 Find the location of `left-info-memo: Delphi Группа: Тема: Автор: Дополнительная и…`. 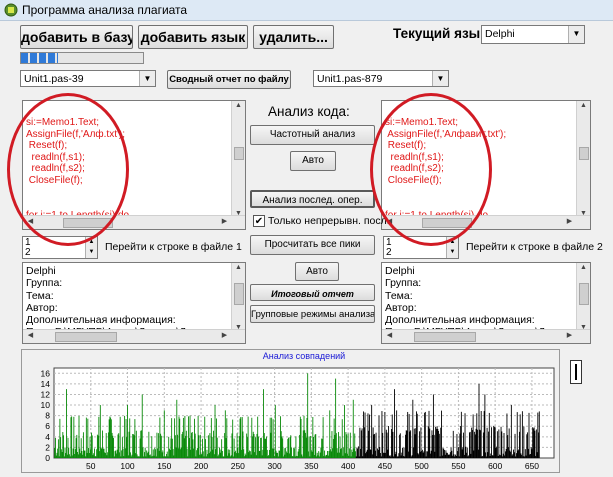

left-info-memo: Delphi Группа: Тема: Автор: Дополнительная и… is located at coordinates (134, 303).